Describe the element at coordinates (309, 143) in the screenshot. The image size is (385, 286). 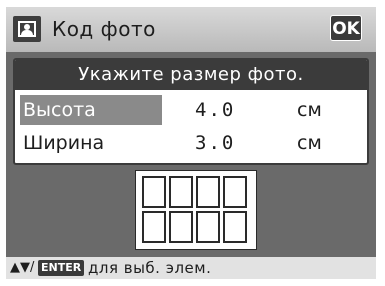
I see `width-unit: см` at that location.